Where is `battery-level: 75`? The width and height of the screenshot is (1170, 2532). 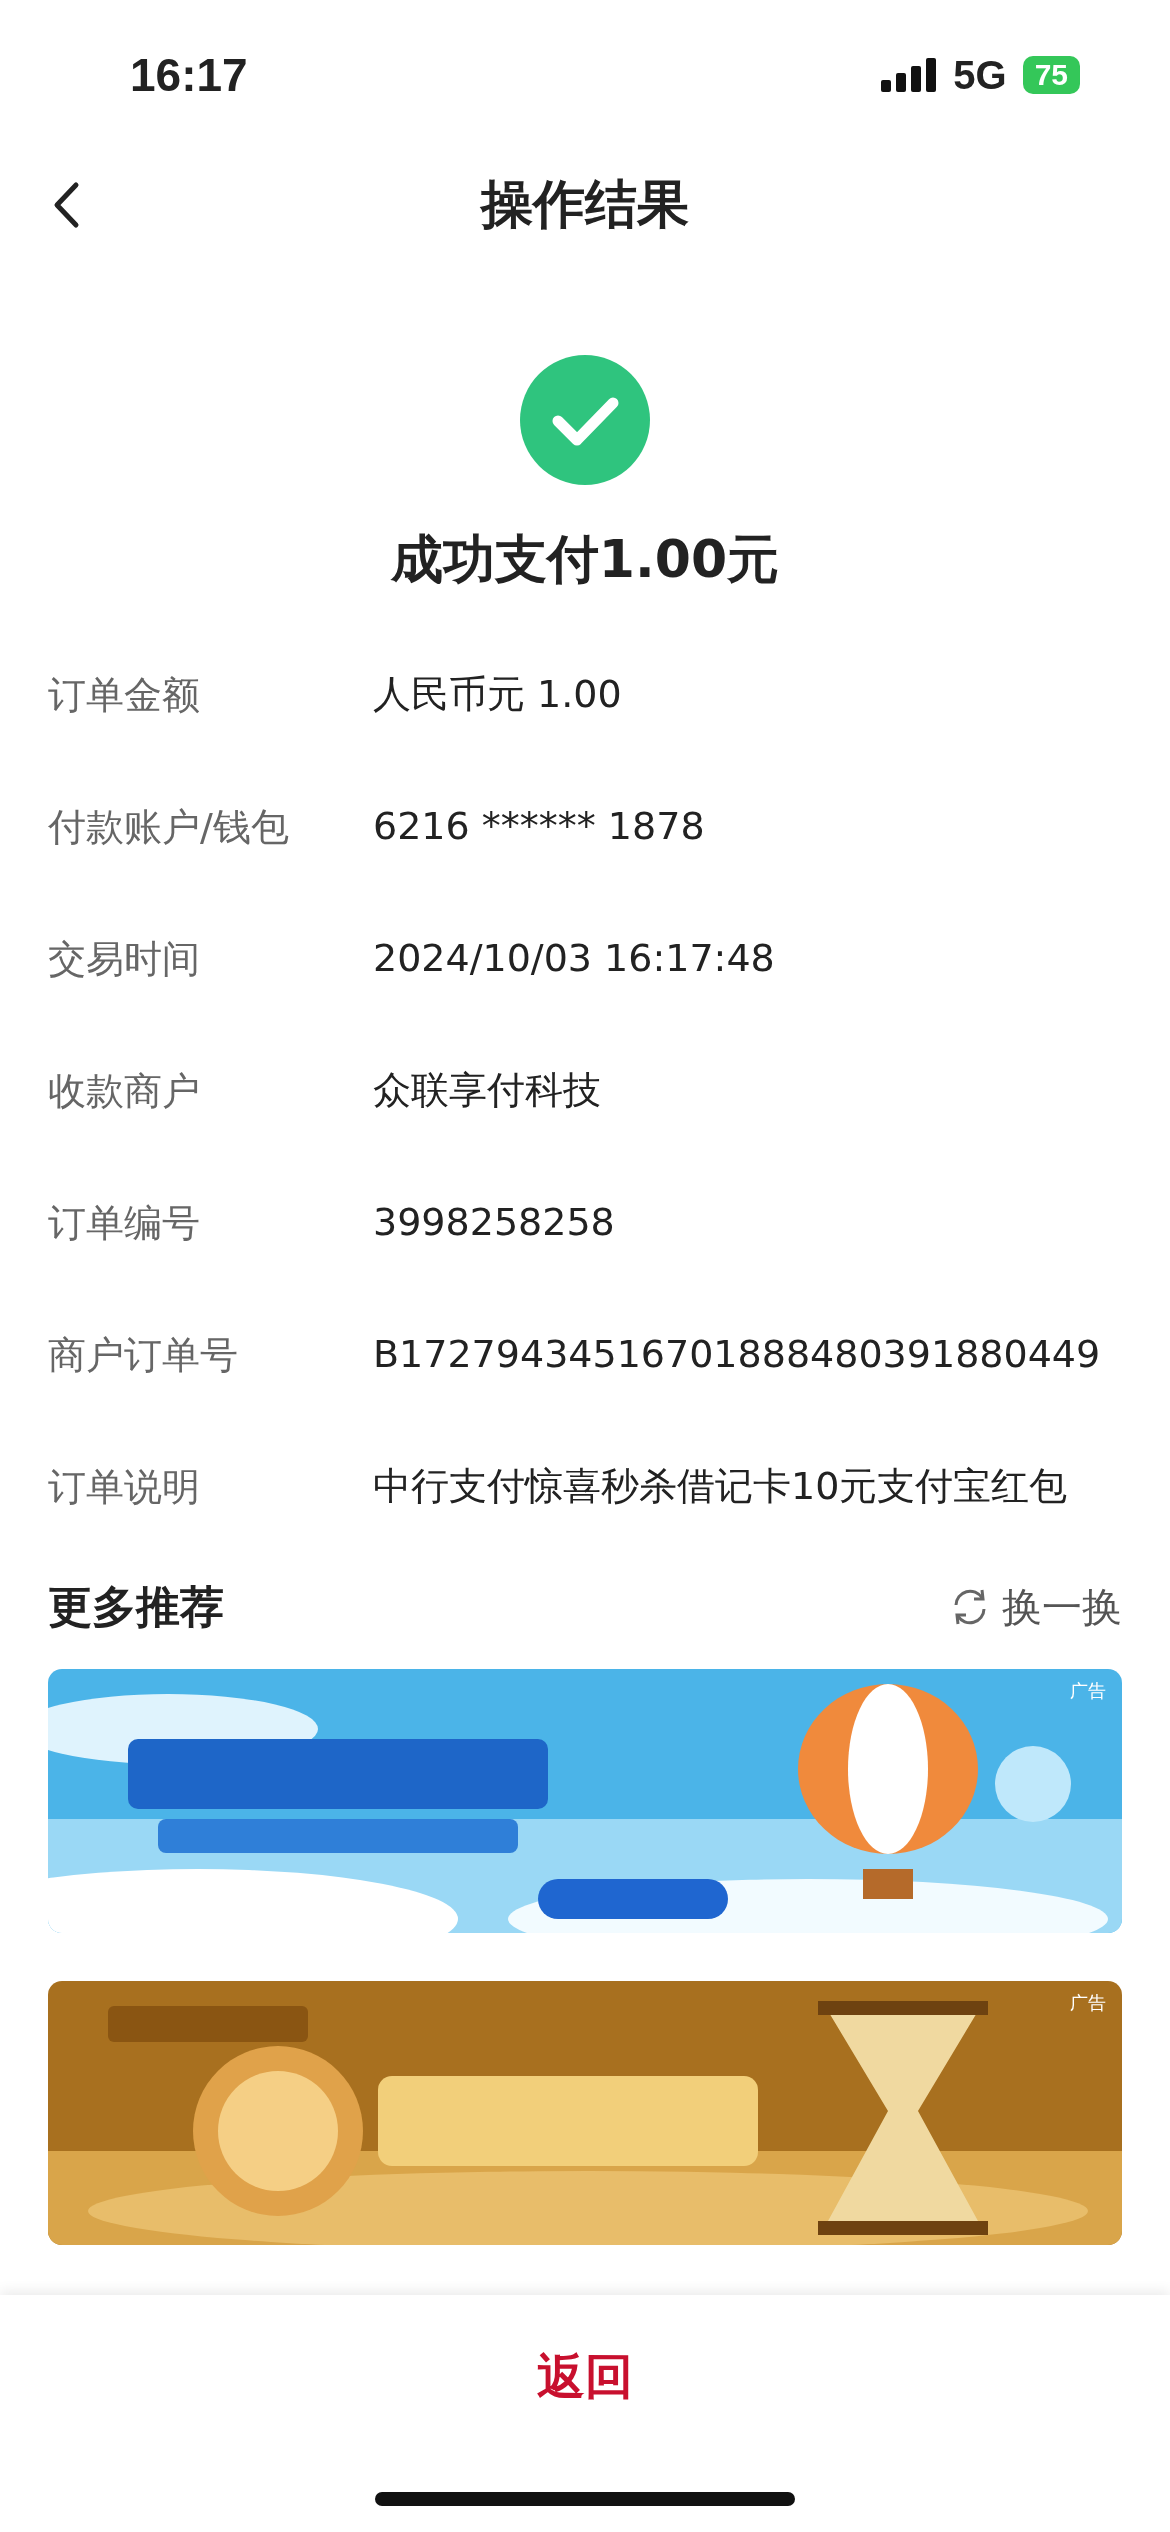 battery-level: 75 is located at coordinates (1051, 75).